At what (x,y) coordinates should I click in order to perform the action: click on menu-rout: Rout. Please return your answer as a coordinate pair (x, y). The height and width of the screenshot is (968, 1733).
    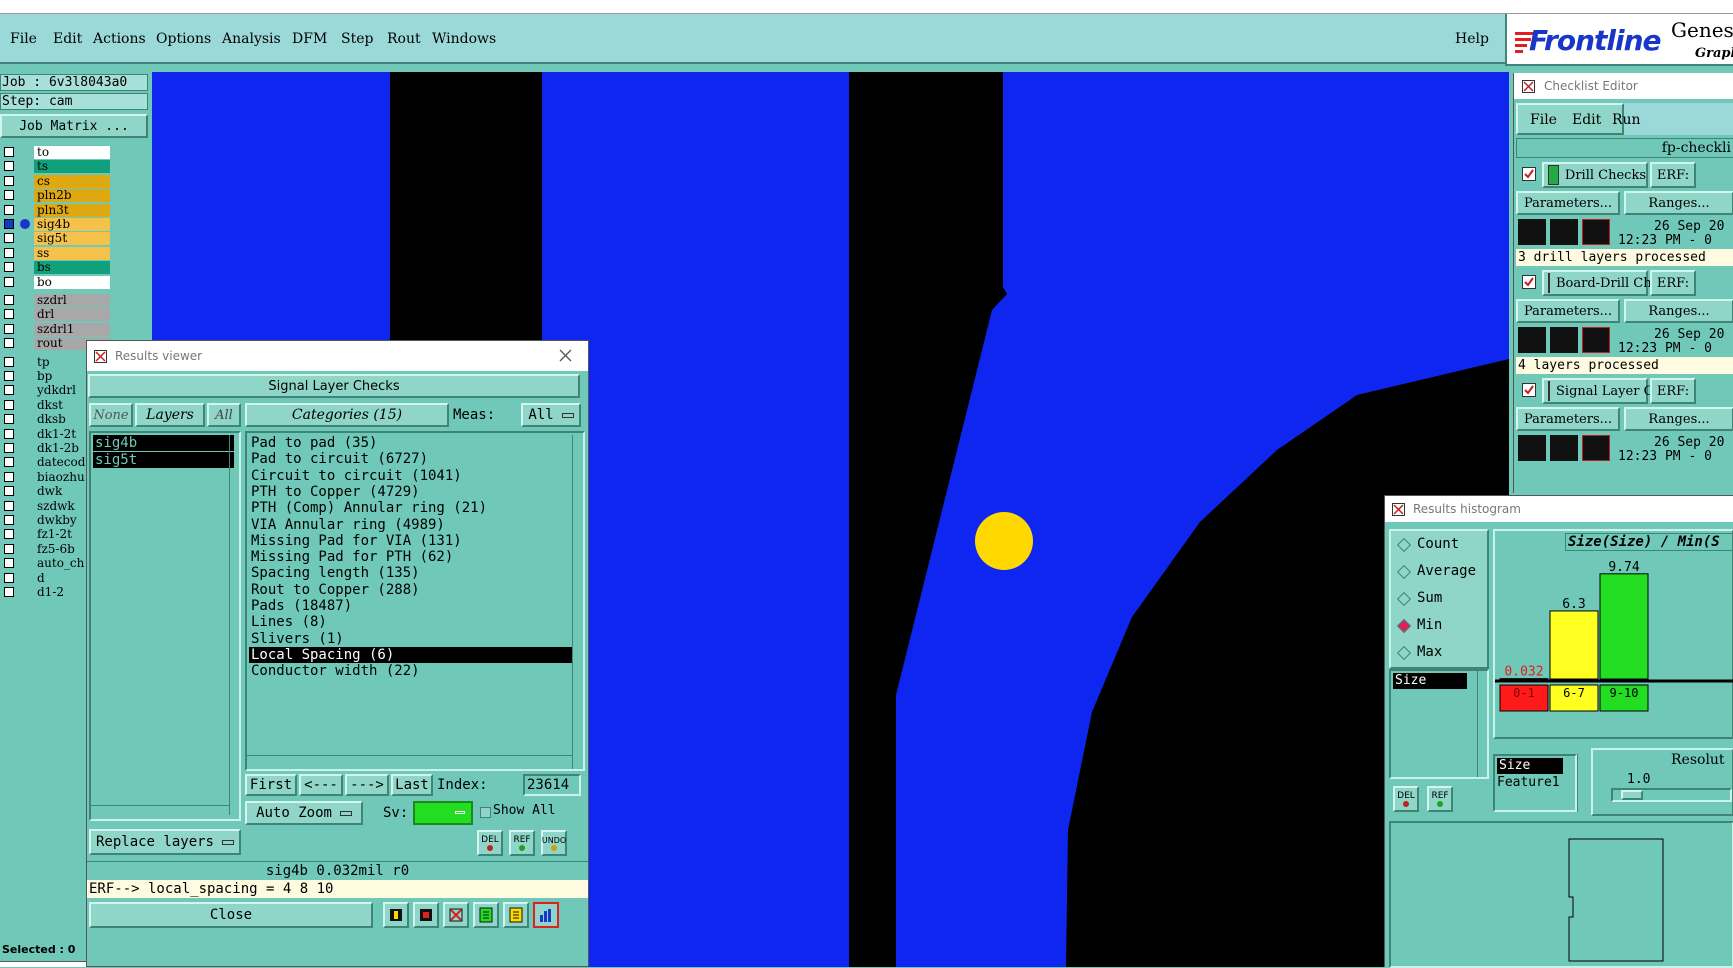
    Looking at the image, I should click on (404, 39).